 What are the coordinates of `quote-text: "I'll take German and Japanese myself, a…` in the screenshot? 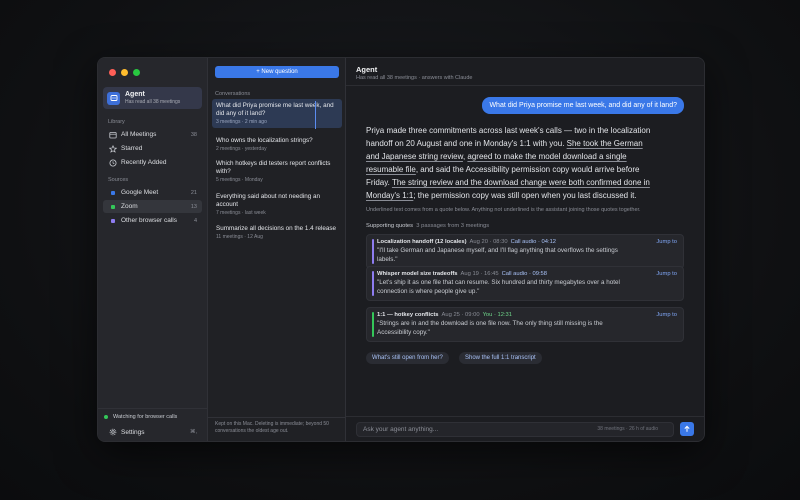 It's located at (497, 255).